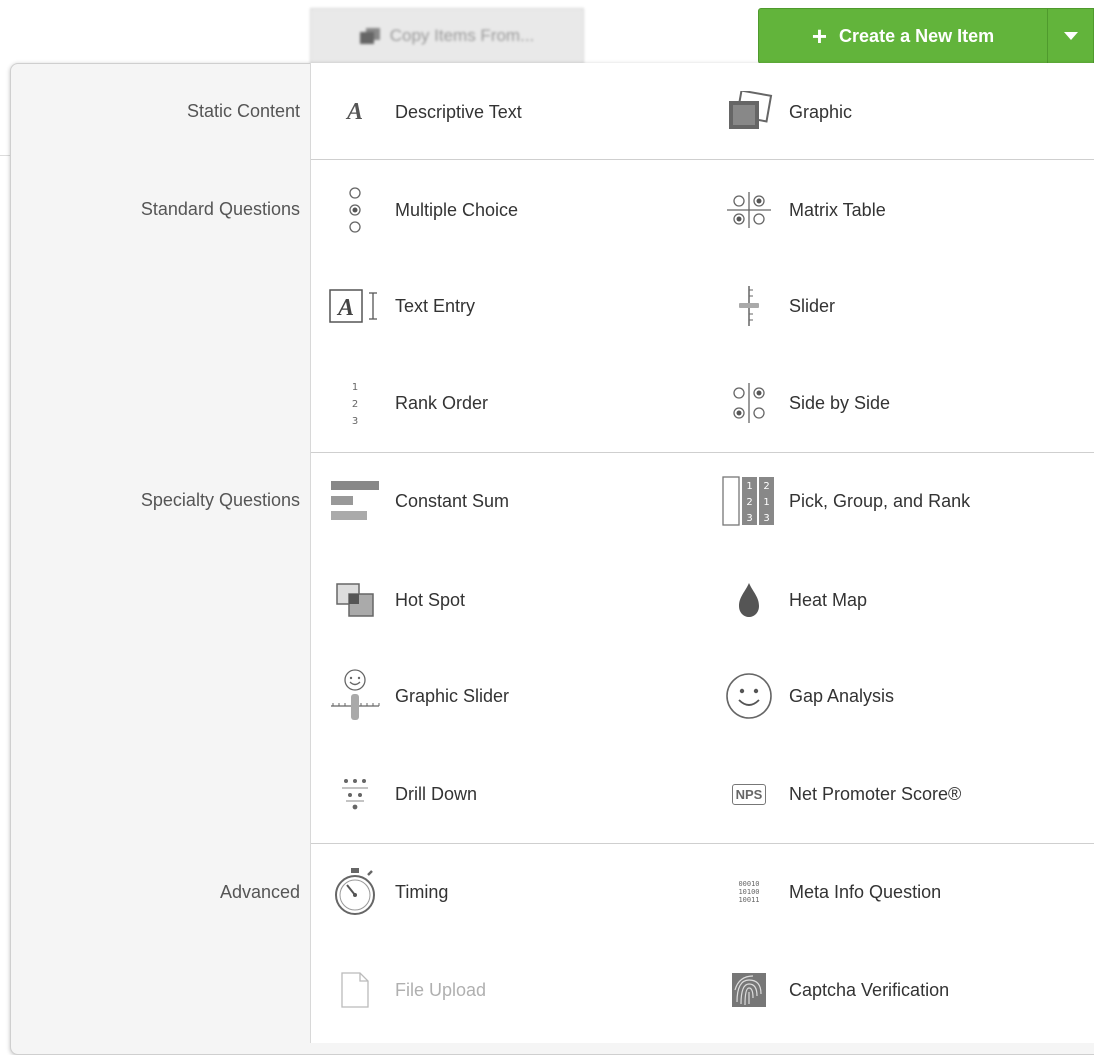  What do you see at coordinates (821, 111) in the screenshot?
I see `item-label: Graphic` at bounding box center [821, 111].